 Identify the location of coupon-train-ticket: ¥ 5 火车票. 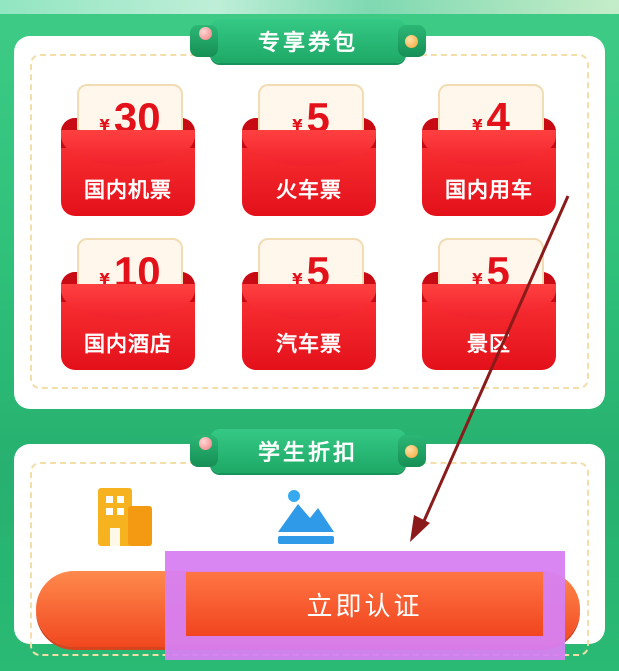
(309, 150).